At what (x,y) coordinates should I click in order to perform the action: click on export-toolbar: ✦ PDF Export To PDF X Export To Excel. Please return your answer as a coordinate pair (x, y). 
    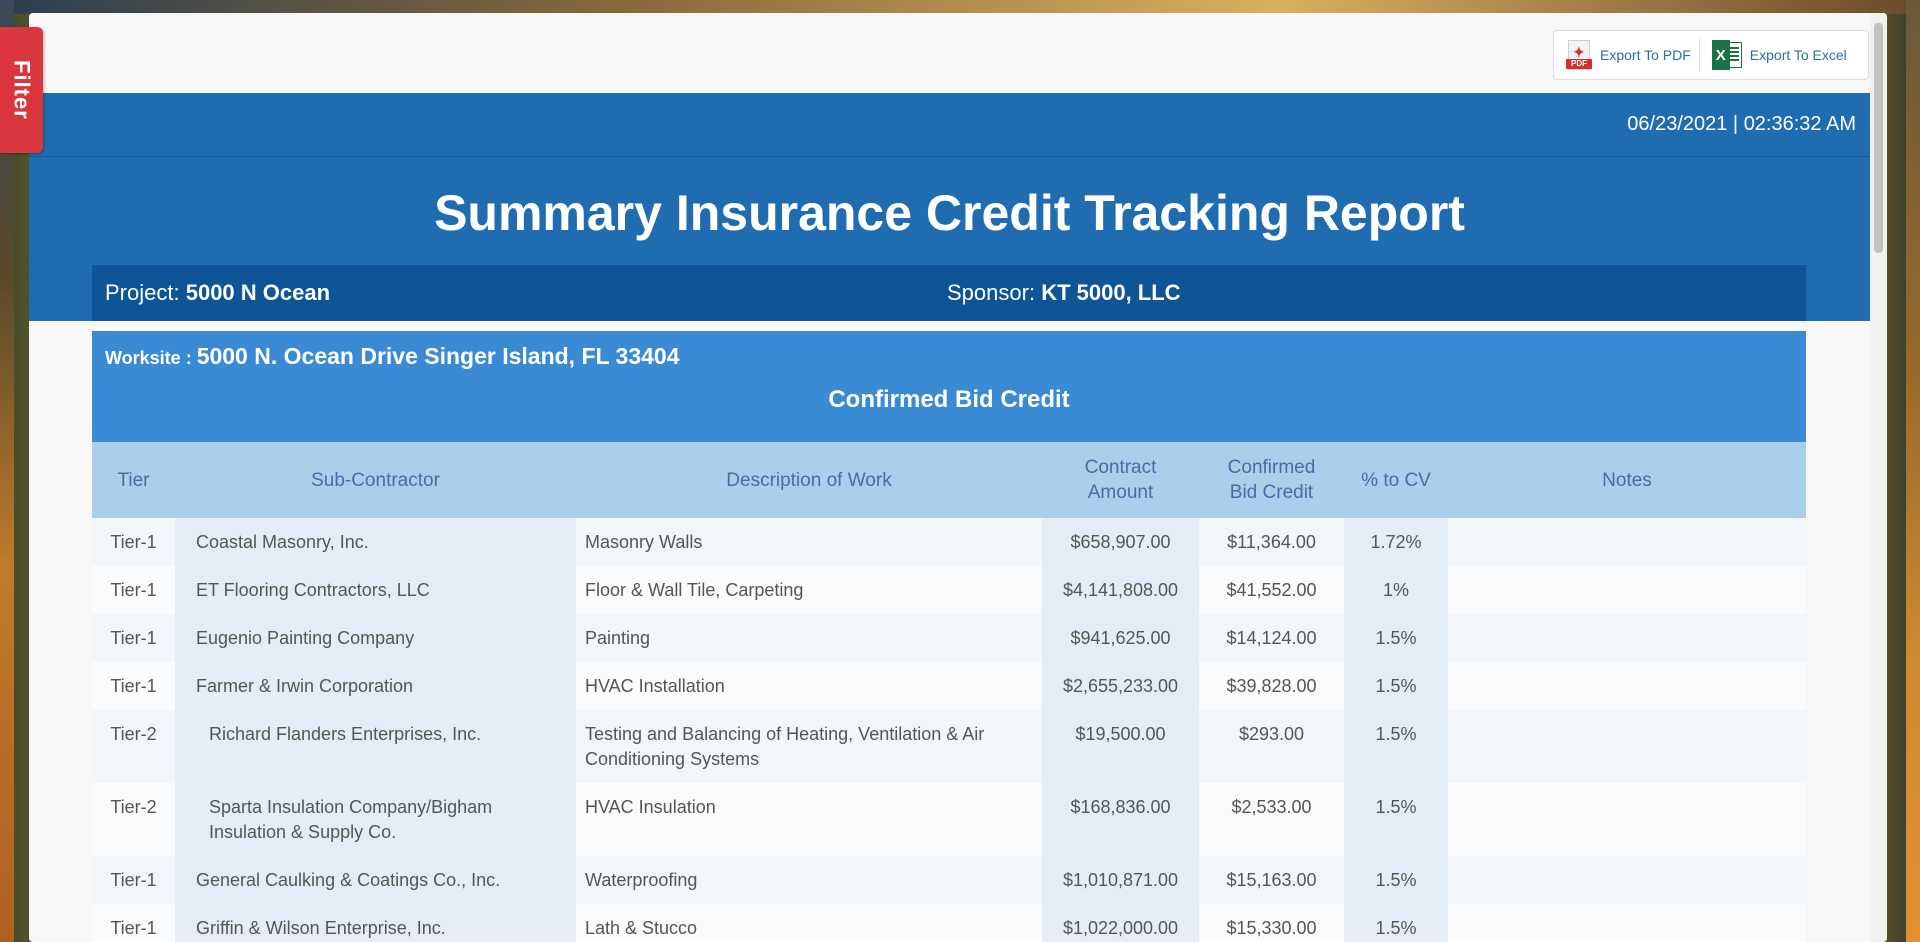
    Looking at the image, I should click on (1711, 55).